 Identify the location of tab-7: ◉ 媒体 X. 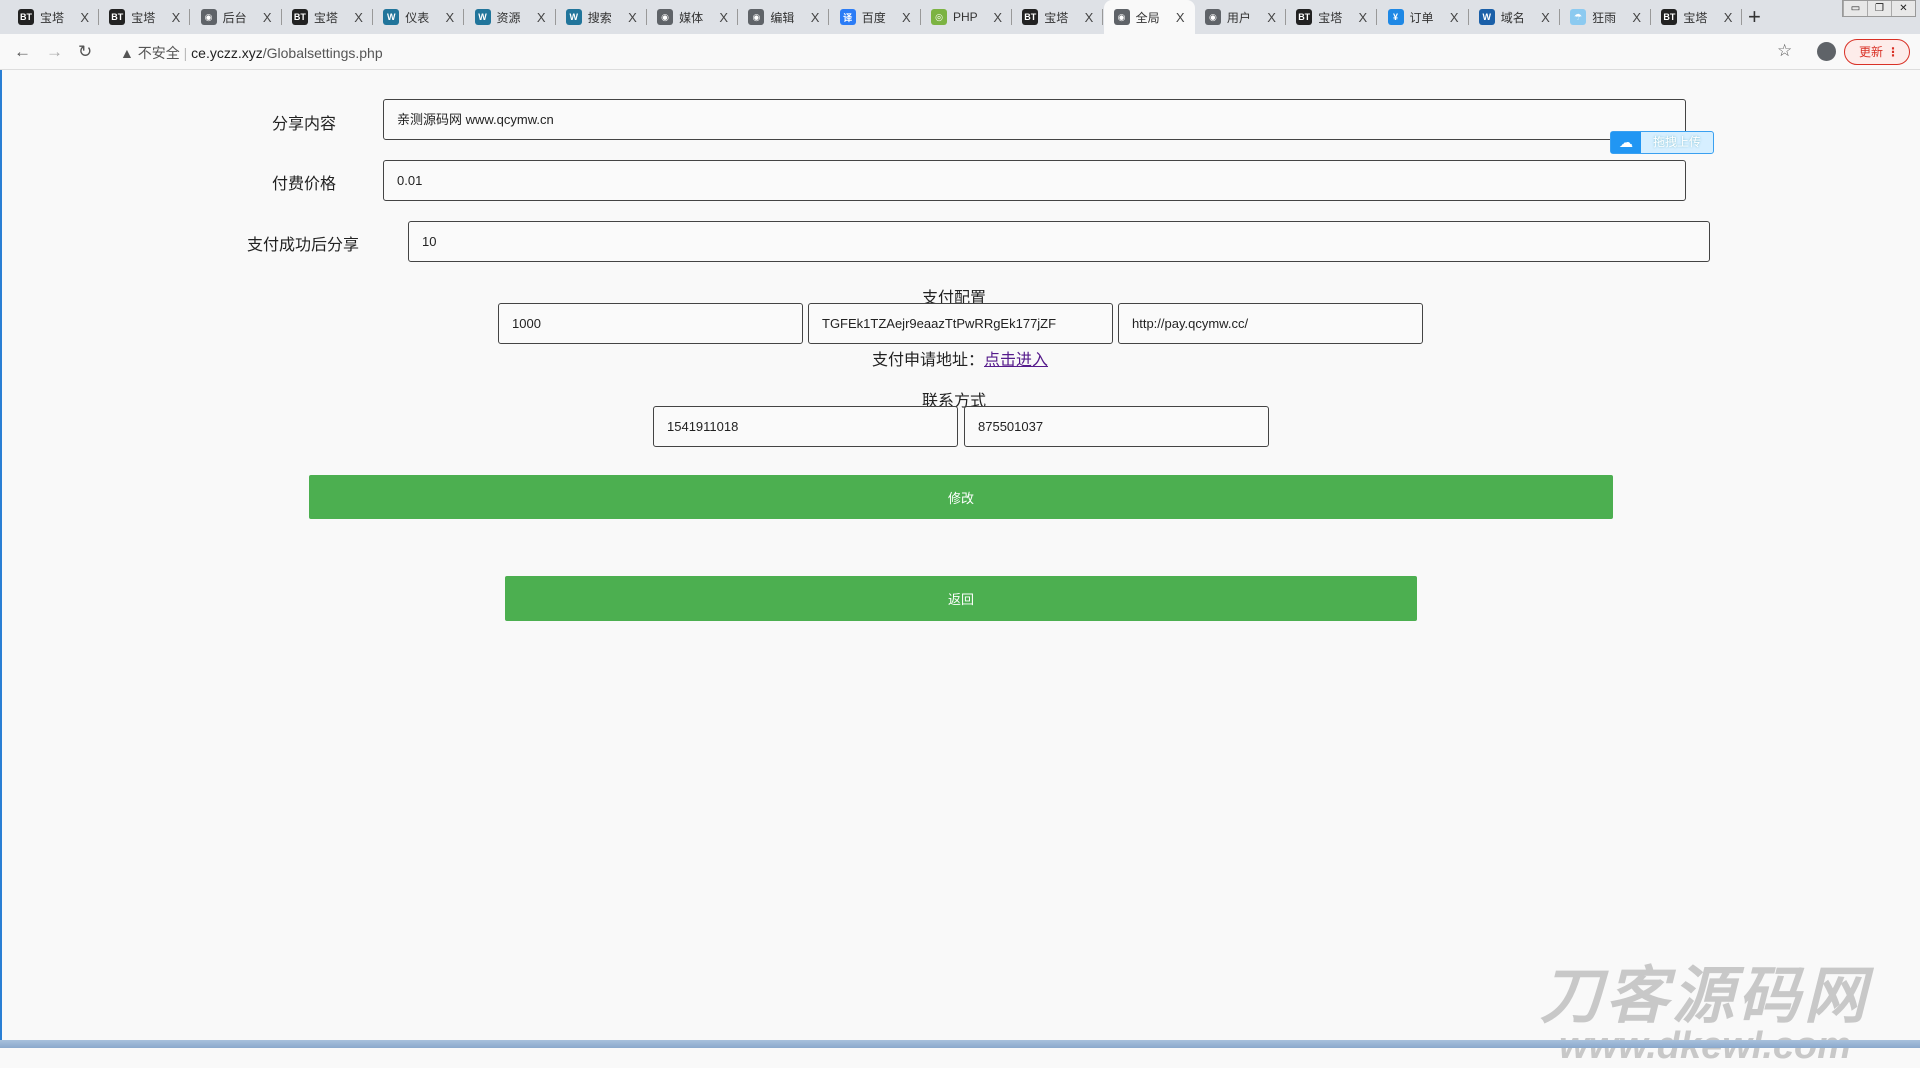
(693, 17).